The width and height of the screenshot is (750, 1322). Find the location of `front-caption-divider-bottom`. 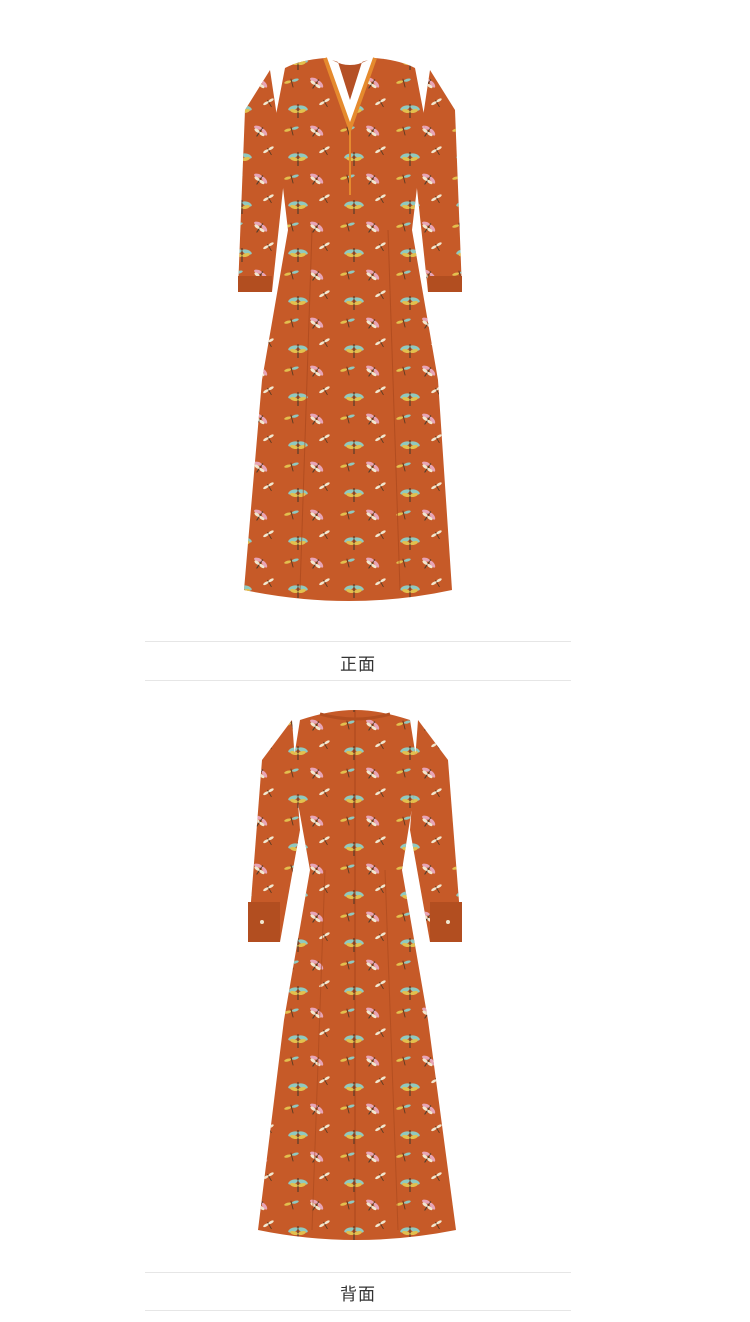

front-caption-divider-bottom is located at coordinates (358, 680).